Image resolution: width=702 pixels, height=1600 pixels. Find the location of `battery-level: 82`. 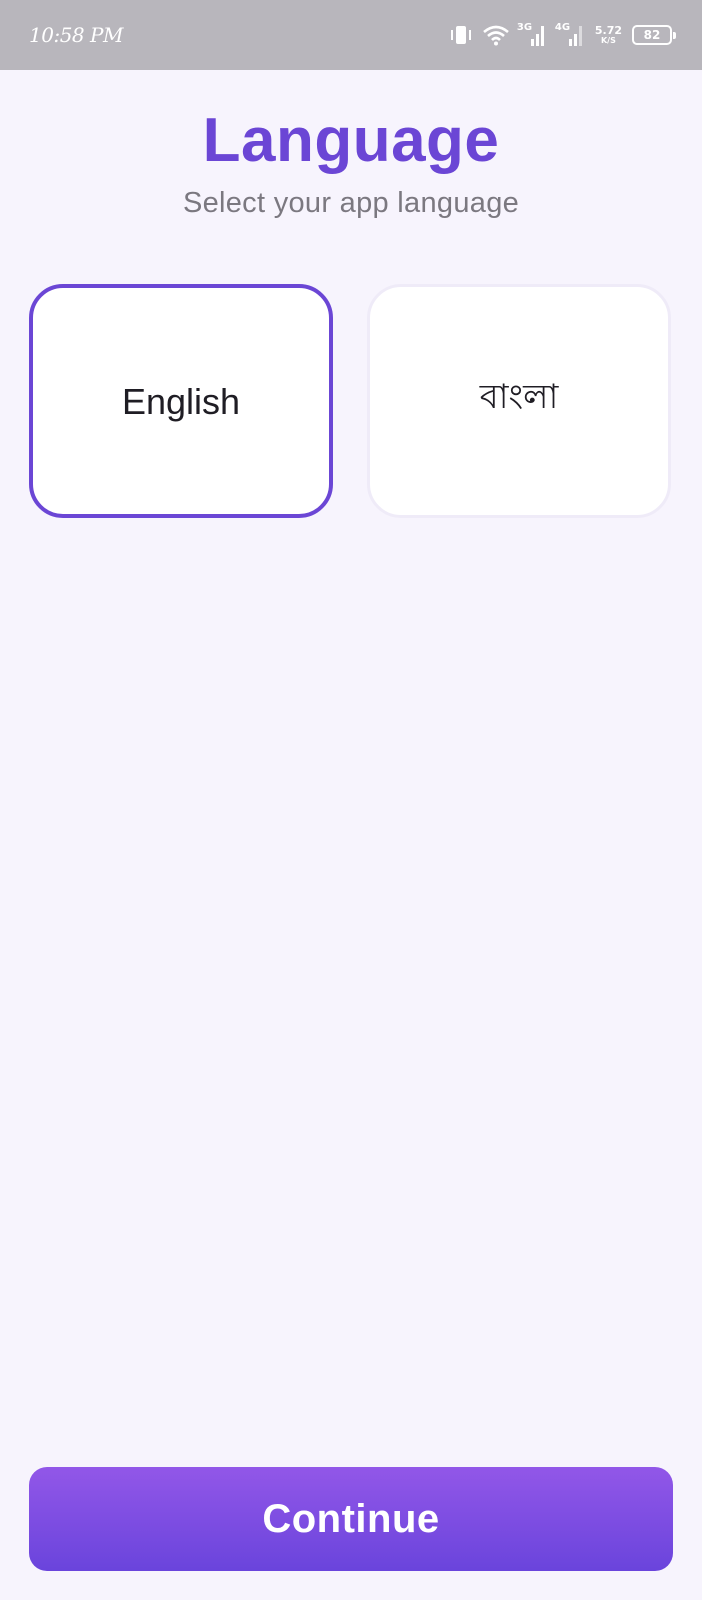

battery-level: 82 is located at coordinates (652, 35).